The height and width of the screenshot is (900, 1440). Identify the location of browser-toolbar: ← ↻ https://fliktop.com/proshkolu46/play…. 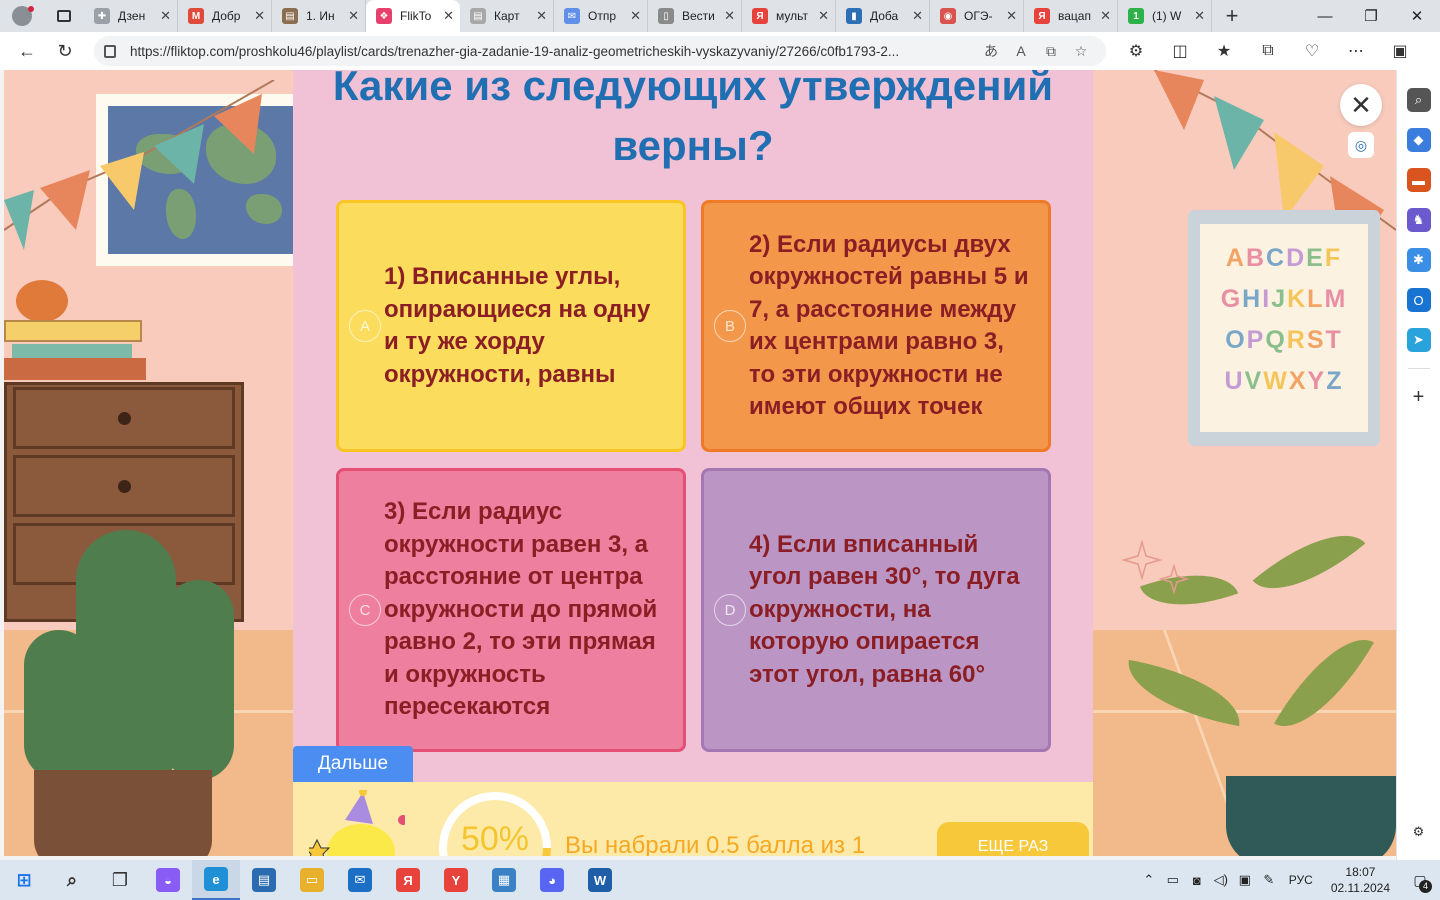
(720, 51).